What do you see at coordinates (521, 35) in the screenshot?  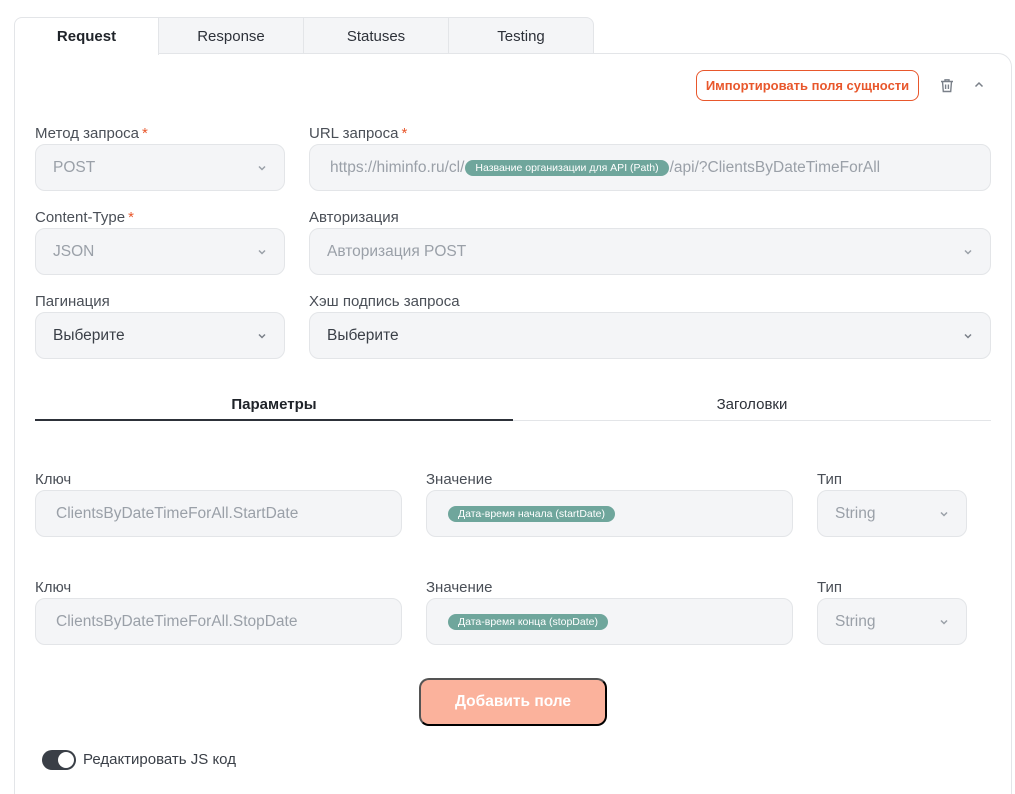 I see `tab-testing: Testing` at bounding box center [521, 35].